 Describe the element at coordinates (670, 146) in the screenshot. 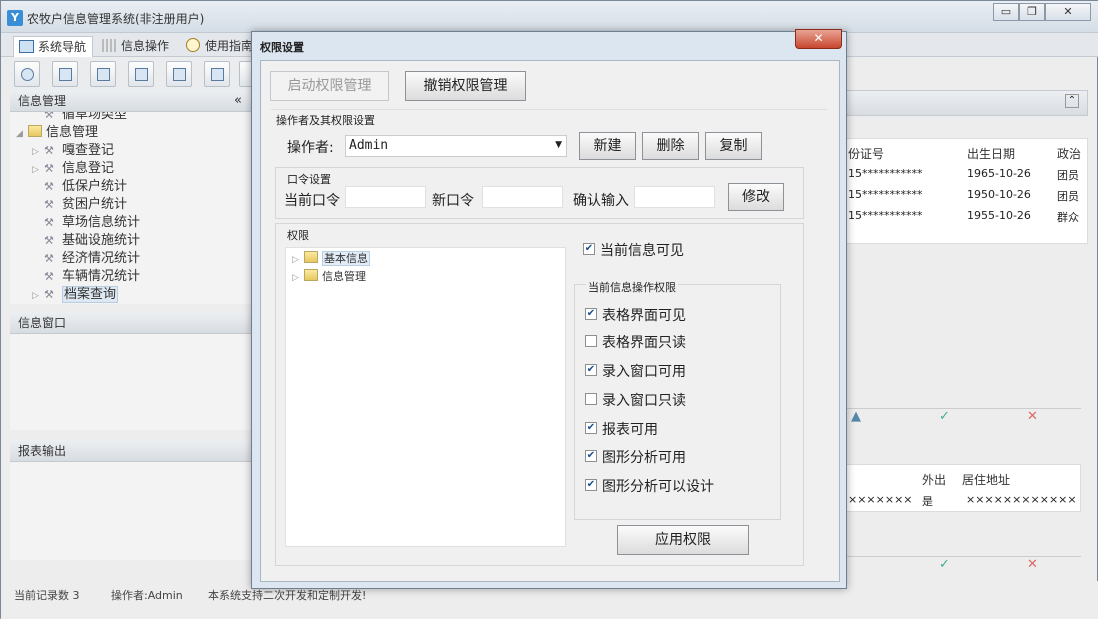

I see `delete-operator-button: 删除` at that location.